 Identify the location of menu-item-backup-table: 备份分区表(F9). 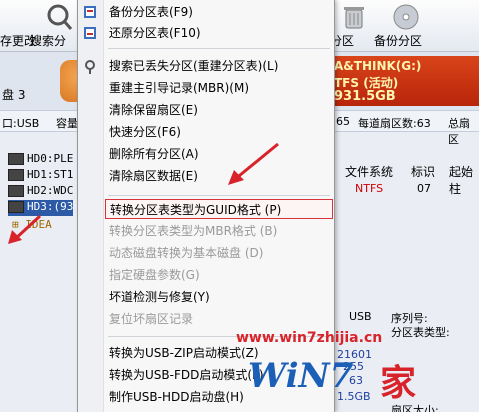
(219, 12).